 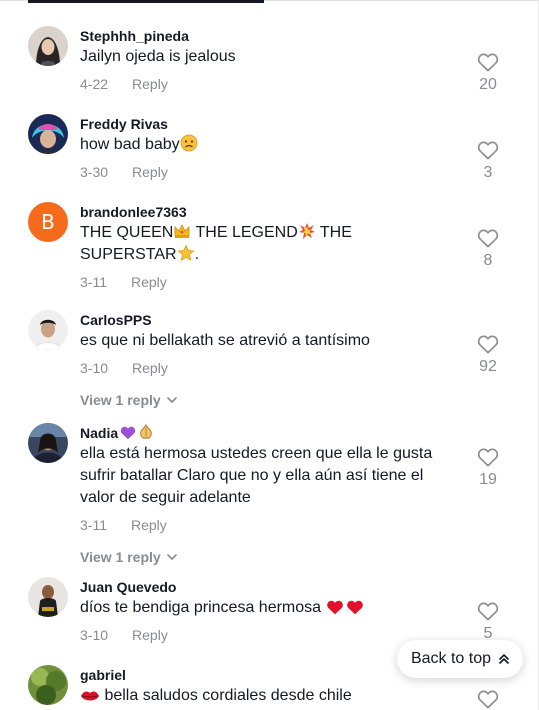 What do you see at coordinates (130, 144) in the screenshot?
I see `comment-text-content: how bad baby` at bounding box center [130, 144].